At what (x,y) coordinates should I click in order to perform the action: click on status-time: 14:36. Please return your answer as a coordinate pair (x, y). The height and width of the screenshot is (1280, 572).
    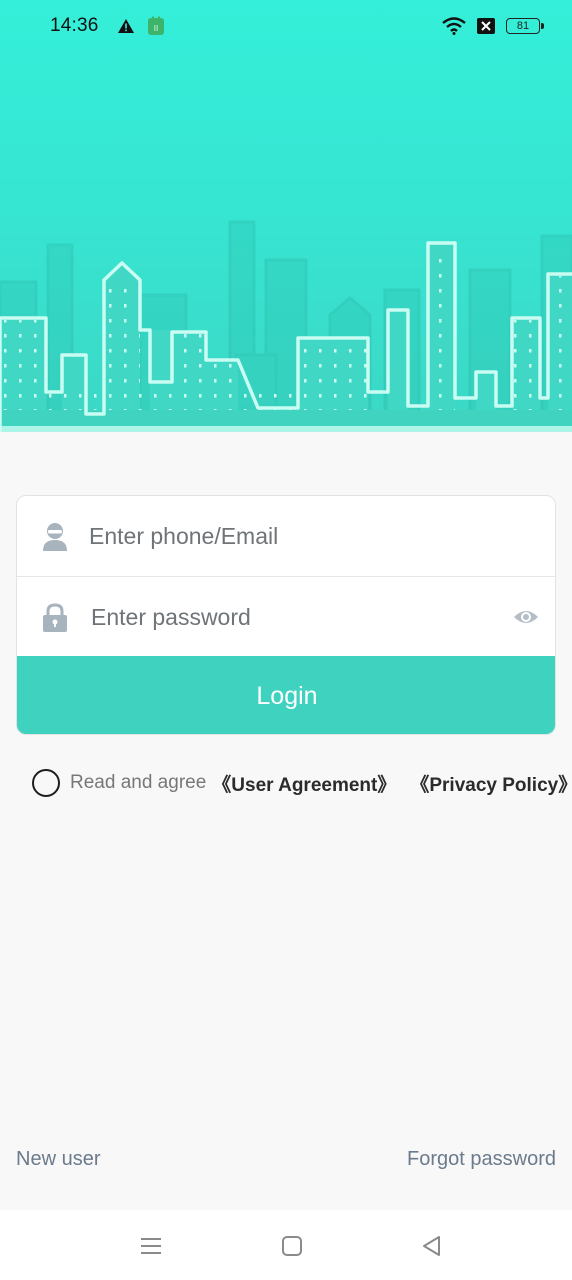
    Looking at the image, I should click on (74, 25).